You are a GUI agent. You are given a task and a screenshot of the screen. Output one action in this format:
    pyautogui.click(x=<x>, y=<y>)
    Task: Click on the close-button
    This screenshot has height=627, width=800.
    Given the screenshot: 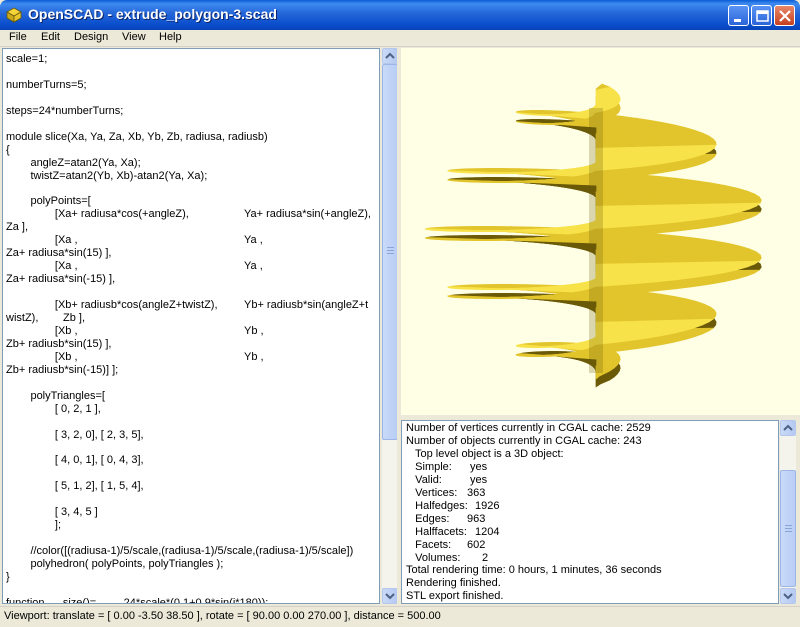 What is the action you would take?
    pyautogui.click(x=784, y=15)
    